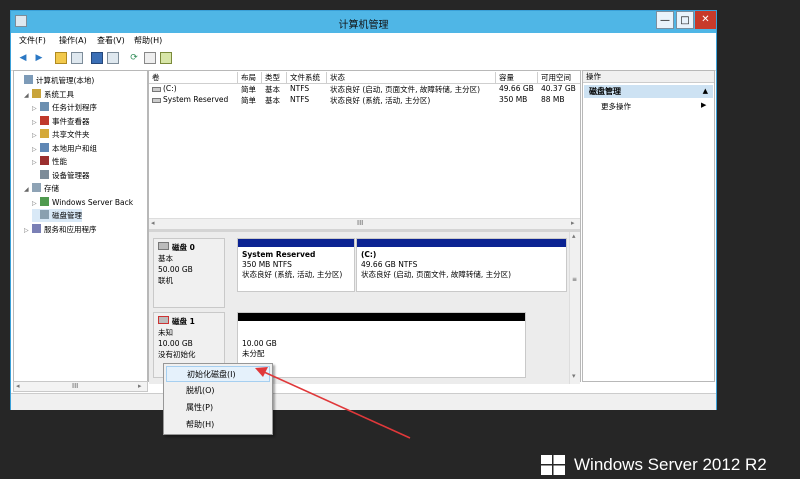  What do you see at coordinates (218, 391) in the screenshot?
I see `menu-offline: 脱机(O)` at bounding box center [218, 391].